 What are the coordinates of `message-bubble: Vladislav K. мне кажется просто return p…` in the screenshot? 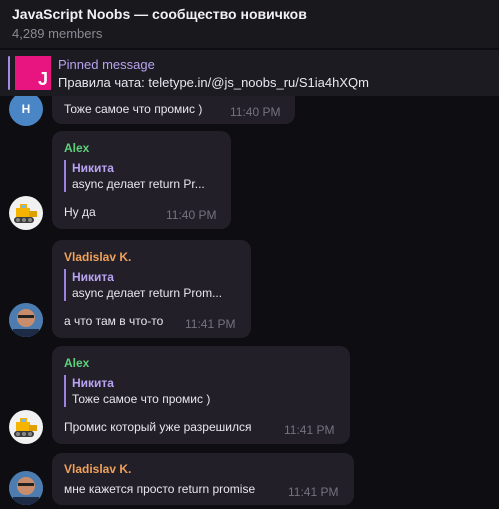 It's located at (203, 479).